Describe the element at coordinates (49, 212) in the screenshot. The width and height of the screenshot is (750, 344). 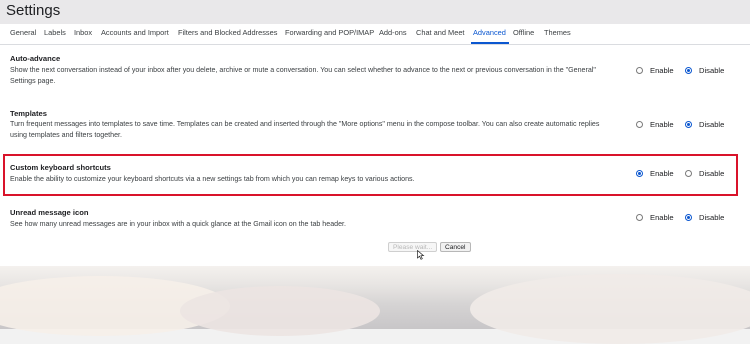
I see `setting-title: Unread message icon` at that location.